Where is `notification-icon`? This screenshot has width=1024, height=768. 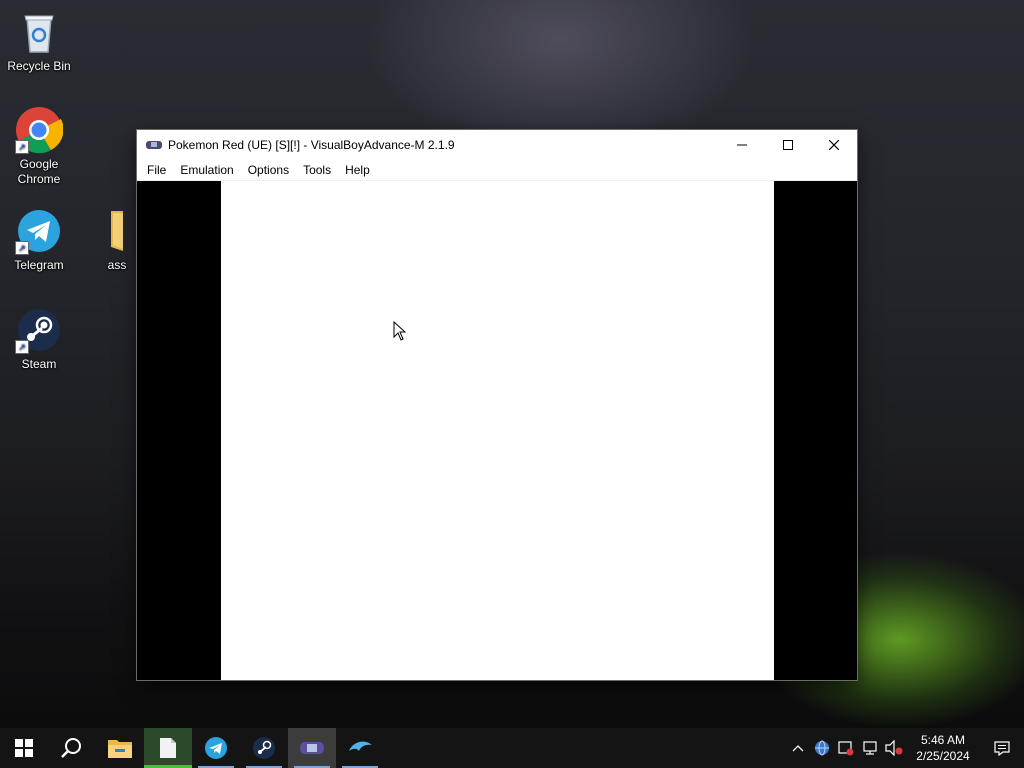
notification-icon is located at coordinates (1002, 748).